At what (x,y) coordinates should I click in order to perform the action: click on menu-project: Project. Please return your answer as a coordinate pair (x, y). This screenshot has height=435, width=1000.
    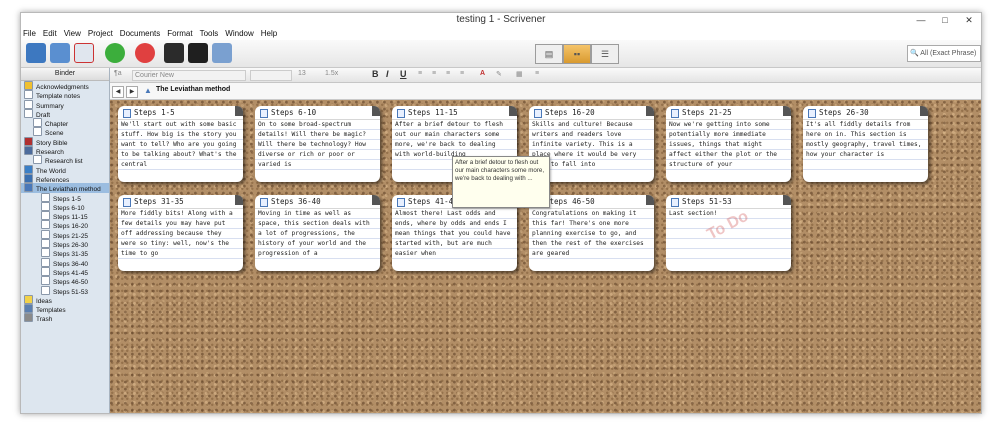
    Looking at the image, I should click on (102, 33).